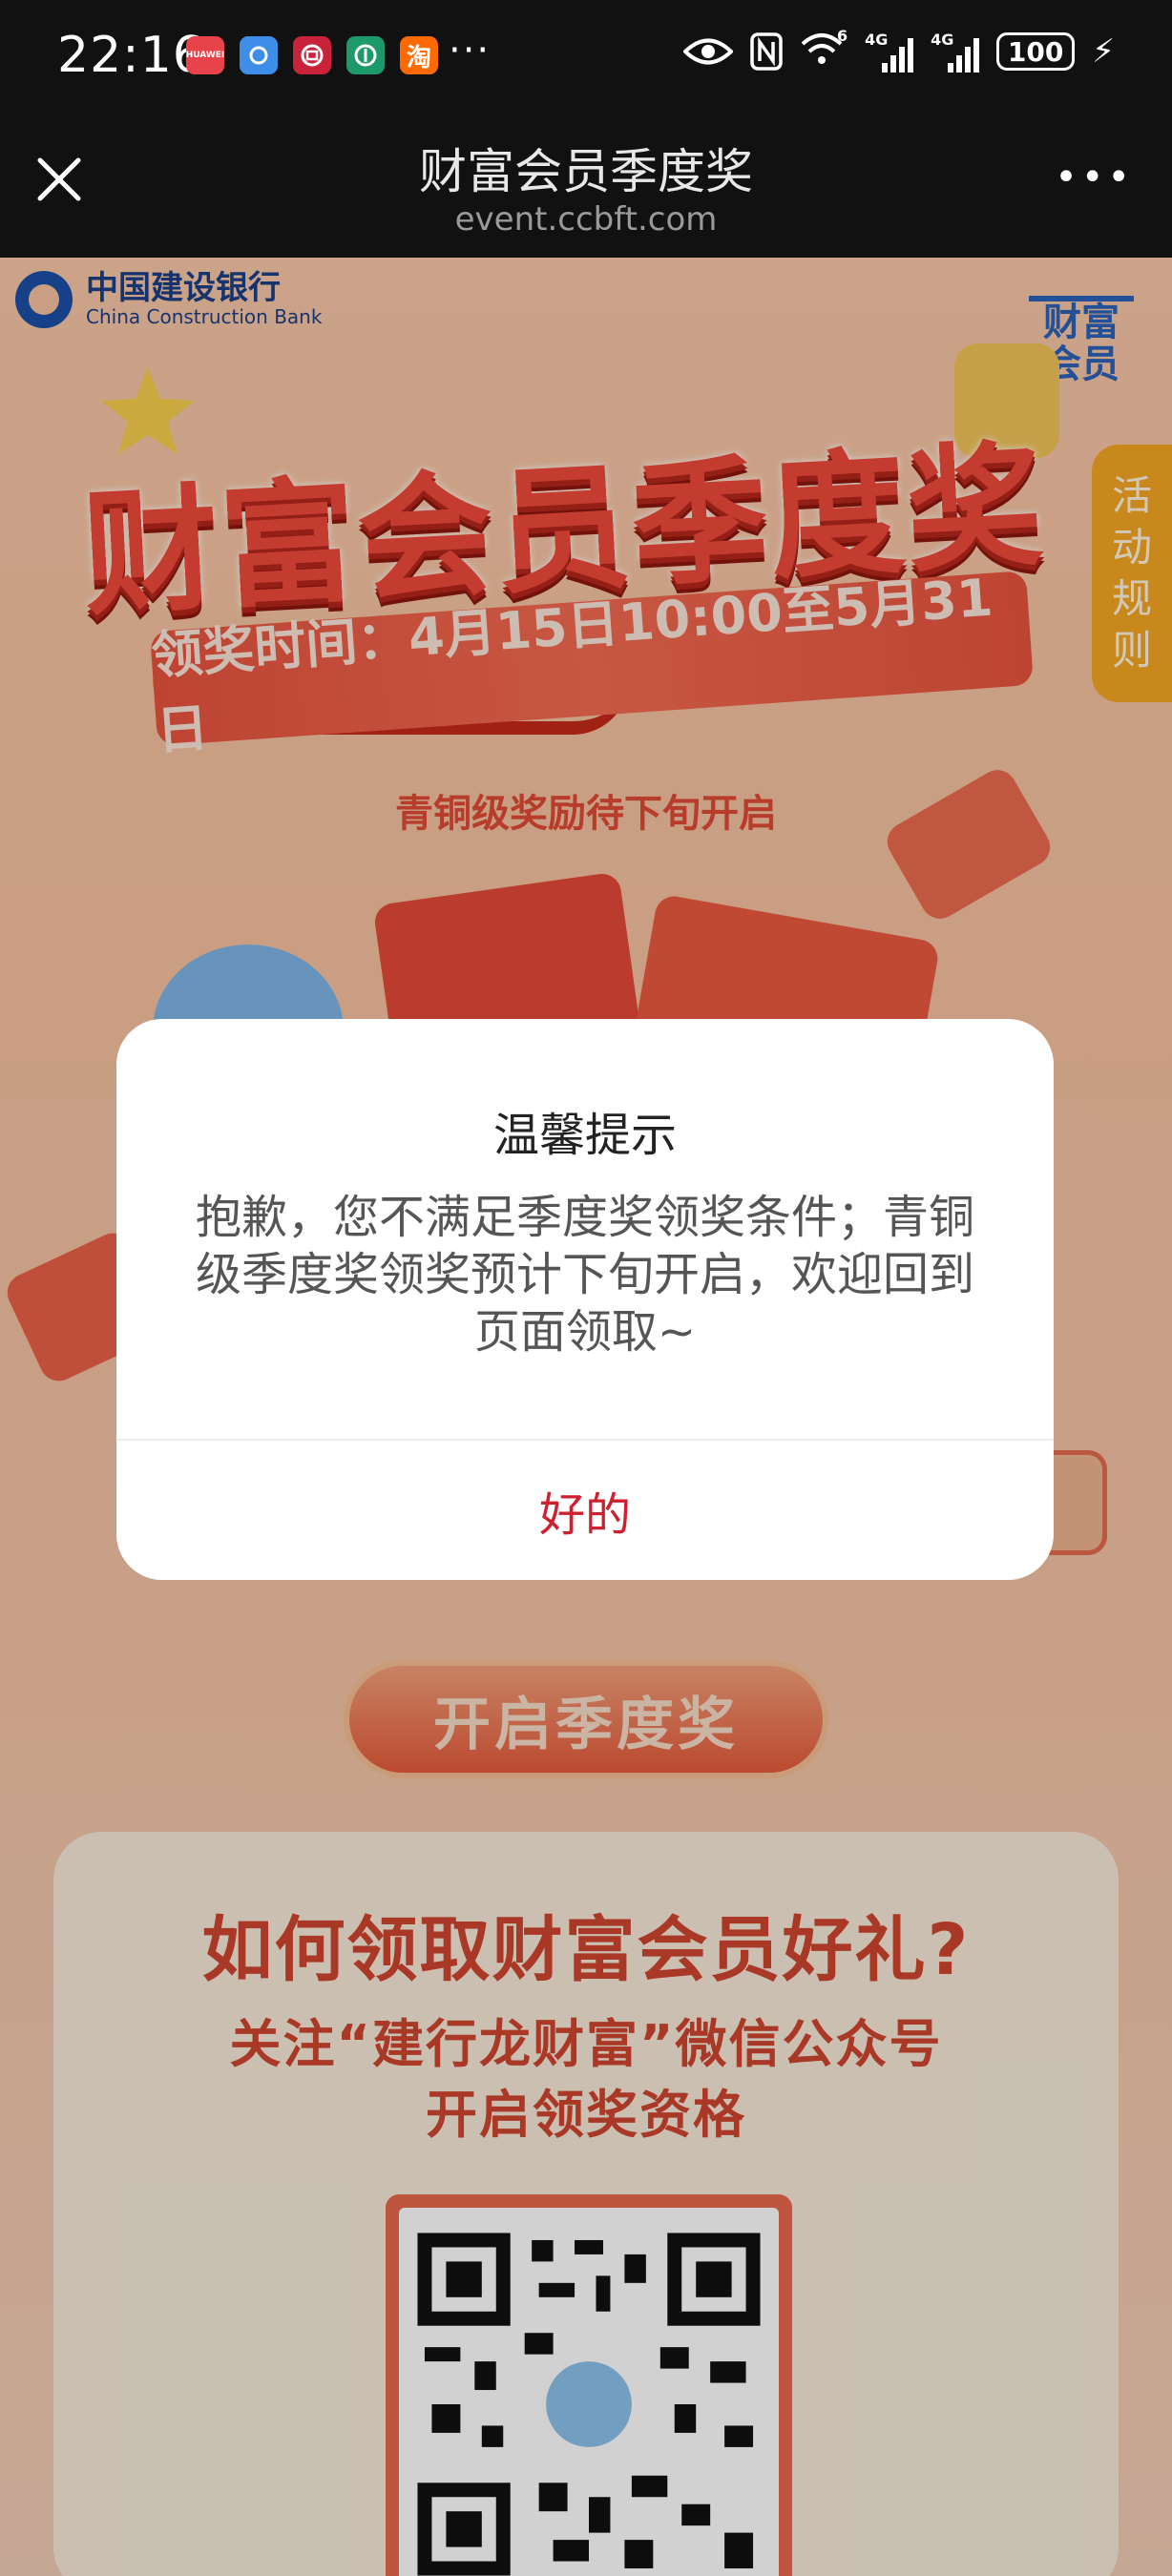  I want to click on status-indicators: 6 4G 4G 100 ⚡, so click(899, 50).